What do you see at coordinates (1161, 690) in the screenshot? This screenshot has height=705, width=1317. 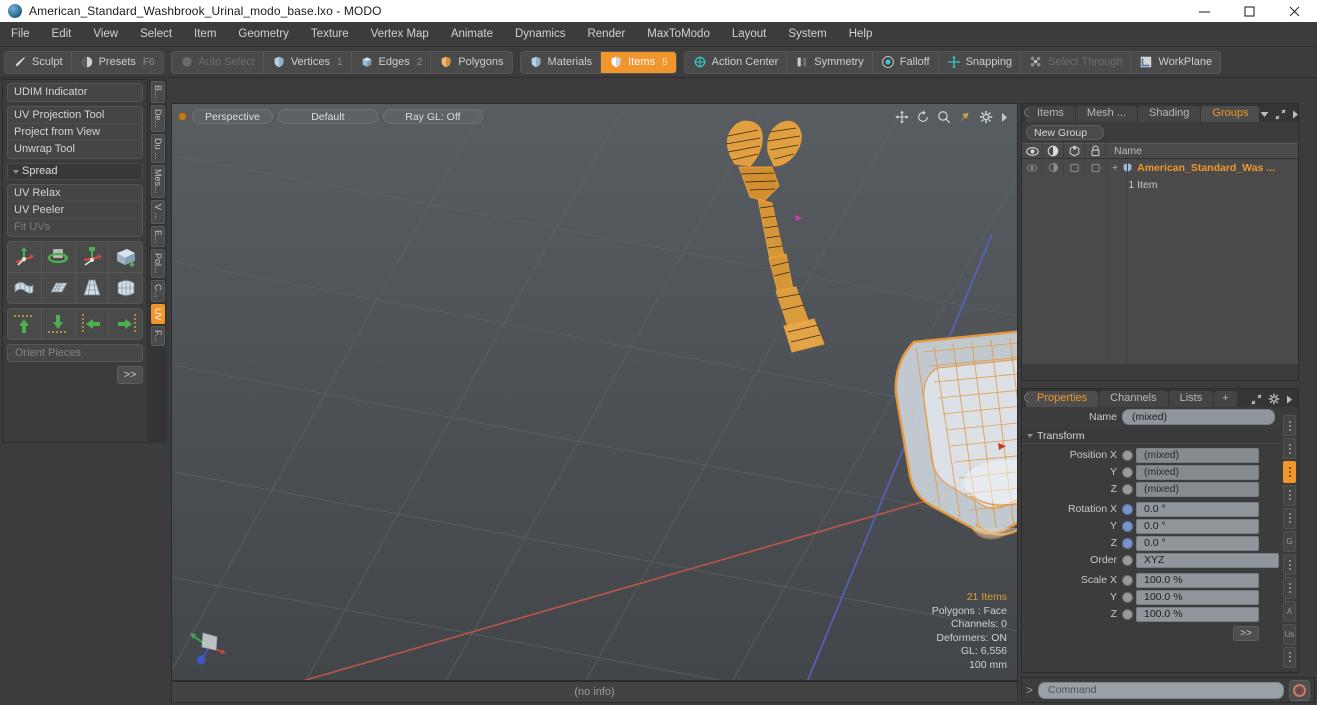 I see `command-input: Command` at bounding box center [1161, 690].